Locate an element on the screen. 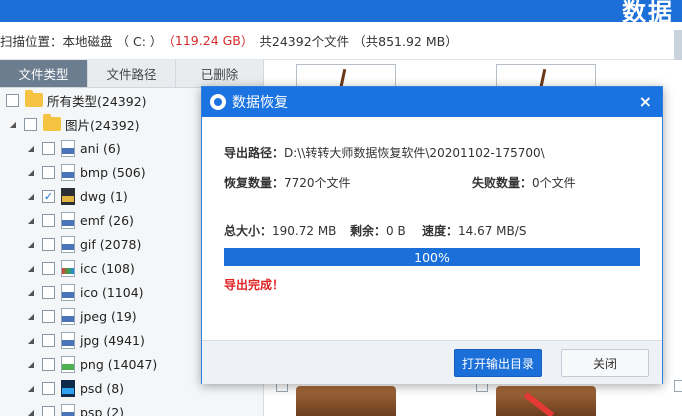 This screenshot has height=416, width=682. tree-label: ico (1104) is located at coordinates (112, 292).